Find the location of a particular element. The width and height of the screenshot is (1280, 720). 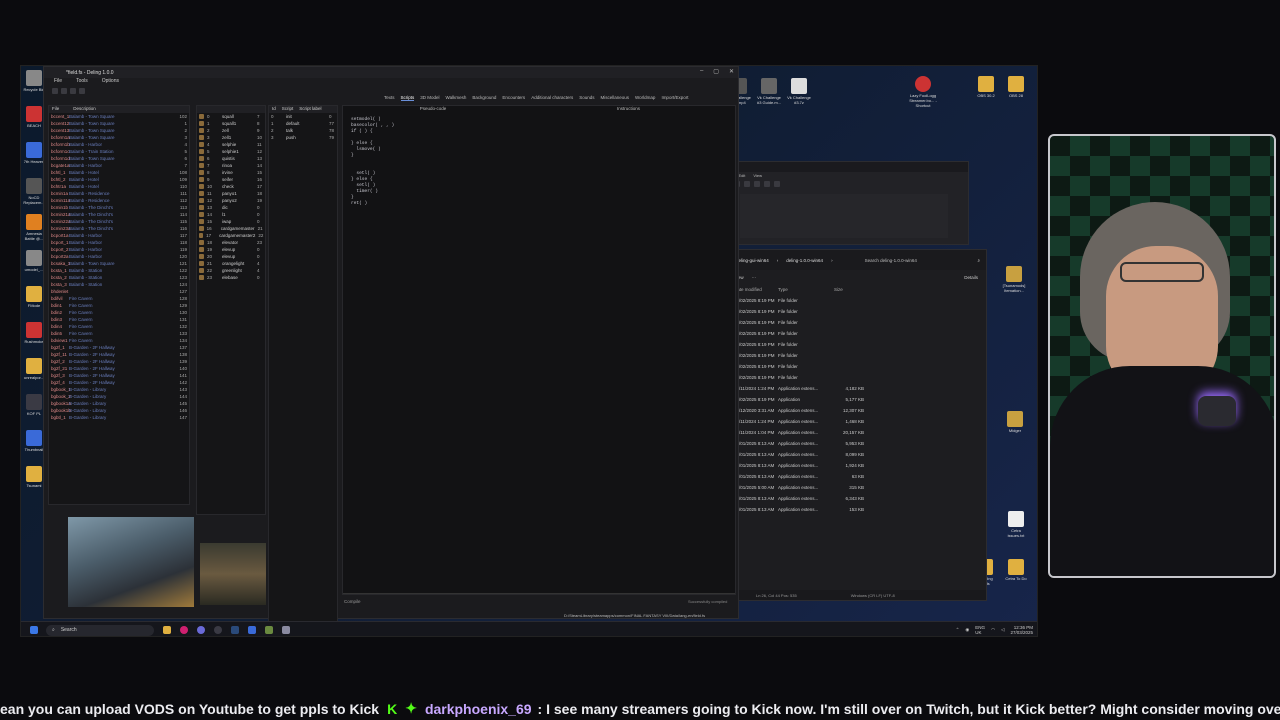

col-id: Id is located at coordinates (274, 109).